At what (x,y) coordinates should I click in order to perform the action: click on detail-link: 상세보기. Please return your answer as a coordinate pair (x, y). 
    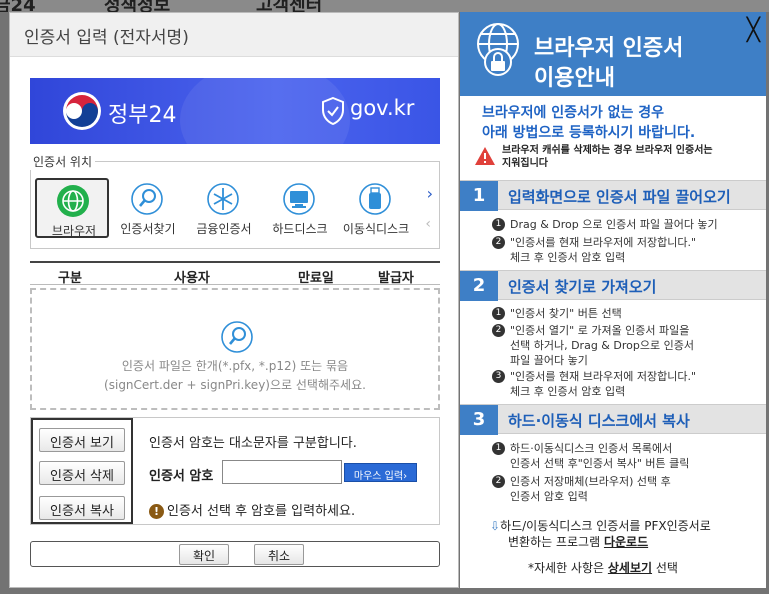
    Looking at the image, I should click on (630, 568).